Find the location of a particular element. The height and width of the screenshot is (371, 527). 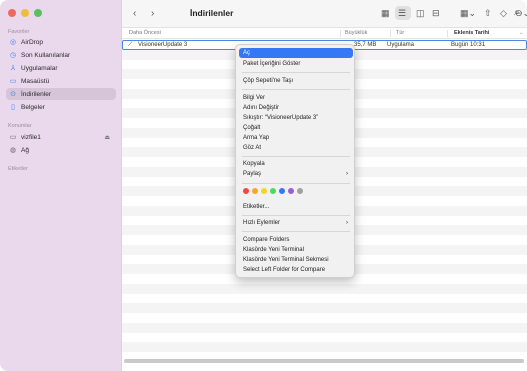

sidebar-item-label: İndirilenler is located at coordinates (36, 94).